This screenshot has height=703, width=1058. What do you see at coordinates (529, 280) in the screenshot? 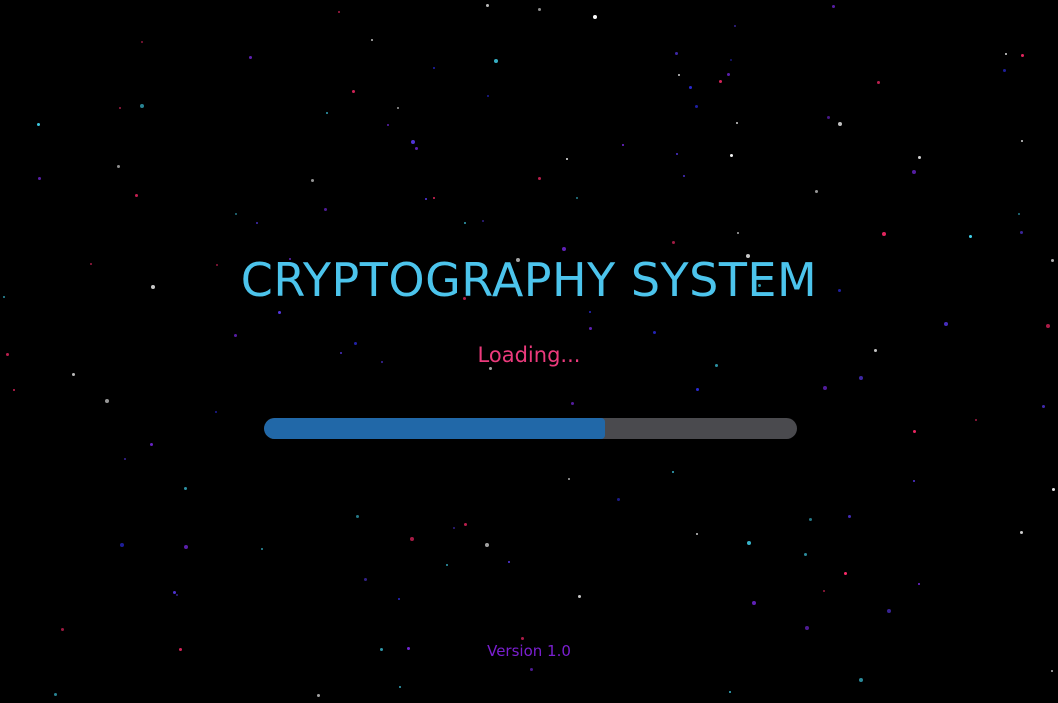
I see `app-title: CRYPTOGRAPHY SYSTEM` at bounding box center [529, 280].